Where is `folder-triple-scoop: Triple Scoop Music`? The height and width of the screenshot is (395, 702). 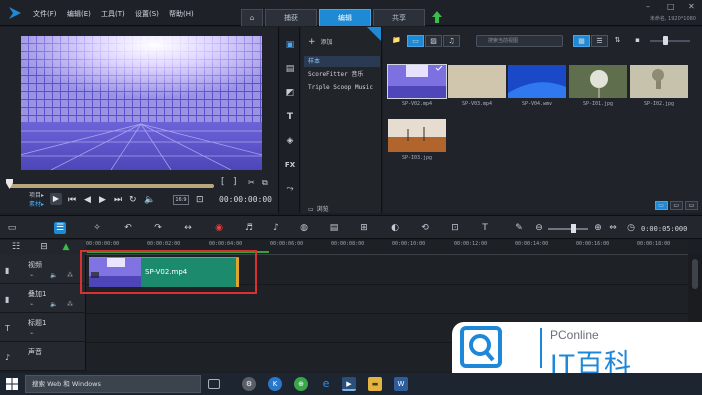
folder-triple-scoop: Triple Scoop Music is located at coordinates (342, 87).